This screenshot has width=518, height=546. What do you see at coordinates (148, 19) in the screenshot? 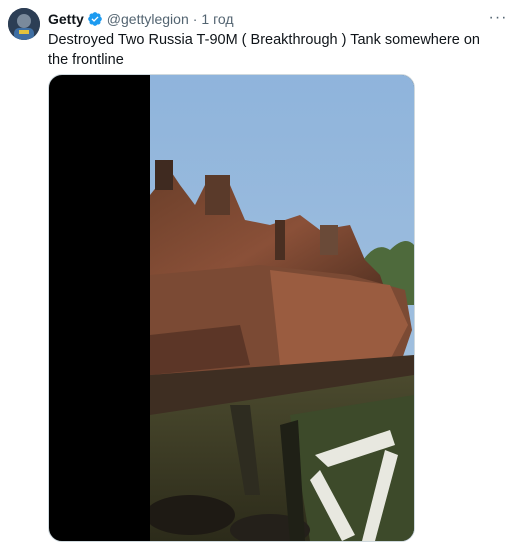
I see `author-handle: @gettylegion` at bounding box center [148, 19].